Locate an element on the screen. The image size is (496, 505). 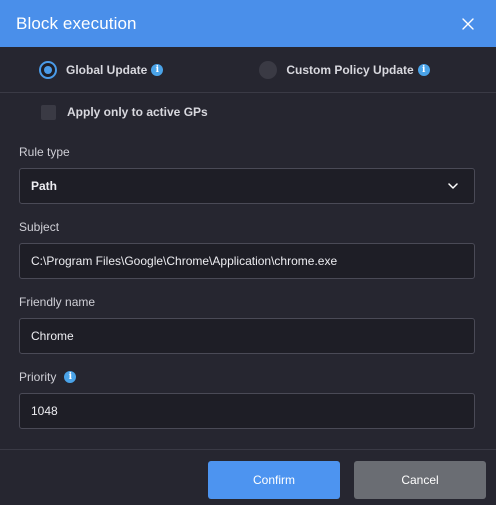
global-update-info-icon: i is located at coordinates (157, 69).